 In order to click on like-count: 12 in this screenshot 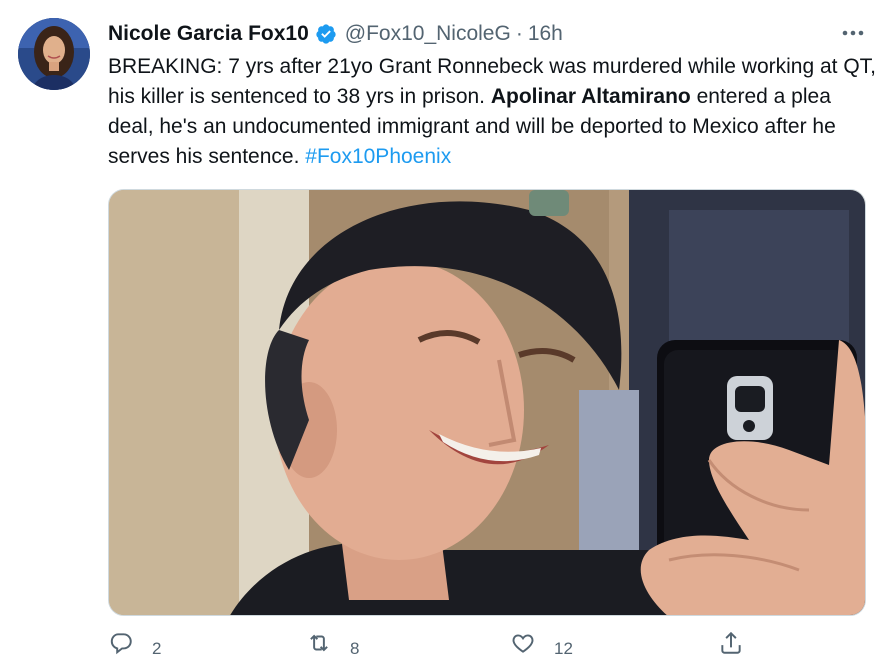, I will do `click(563, 648)`.